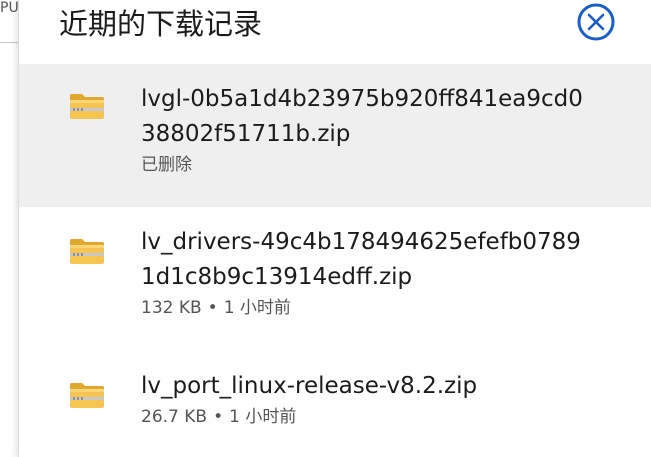 The width and height of the screenshot is (651, 457). Describe the element at coordinates (309, 386) in the screenshot. I see `download-file-name: lv_port_linux-release-v8.2.zip` at that location.